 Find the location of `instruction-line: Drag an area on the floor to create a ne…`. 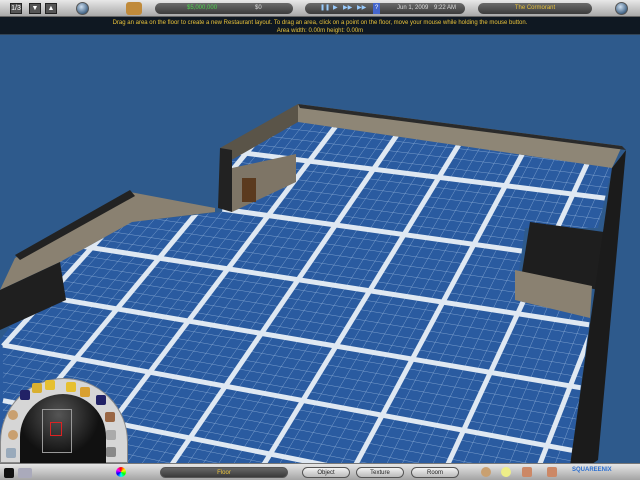

instruction-line: Drag an area on the floor to create a ne… is located at coordinates (320, 23).